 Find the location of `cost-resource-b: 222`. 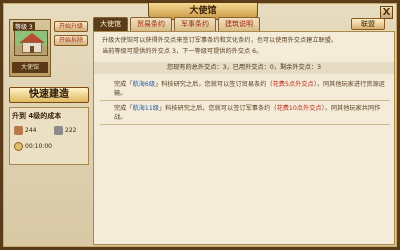

cost-resource-b: 222 is located at coordinates (65, 130).